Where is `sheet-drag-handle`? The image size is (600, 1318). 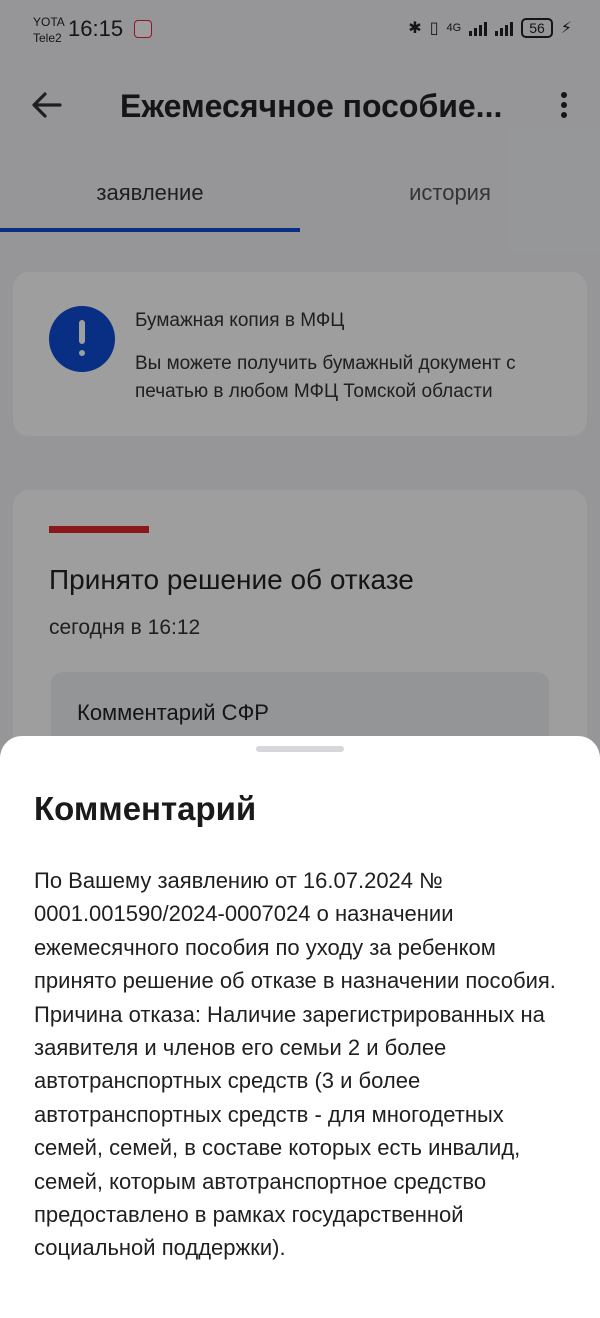 sheet-drag-handle is located at coordinates (300, 749).